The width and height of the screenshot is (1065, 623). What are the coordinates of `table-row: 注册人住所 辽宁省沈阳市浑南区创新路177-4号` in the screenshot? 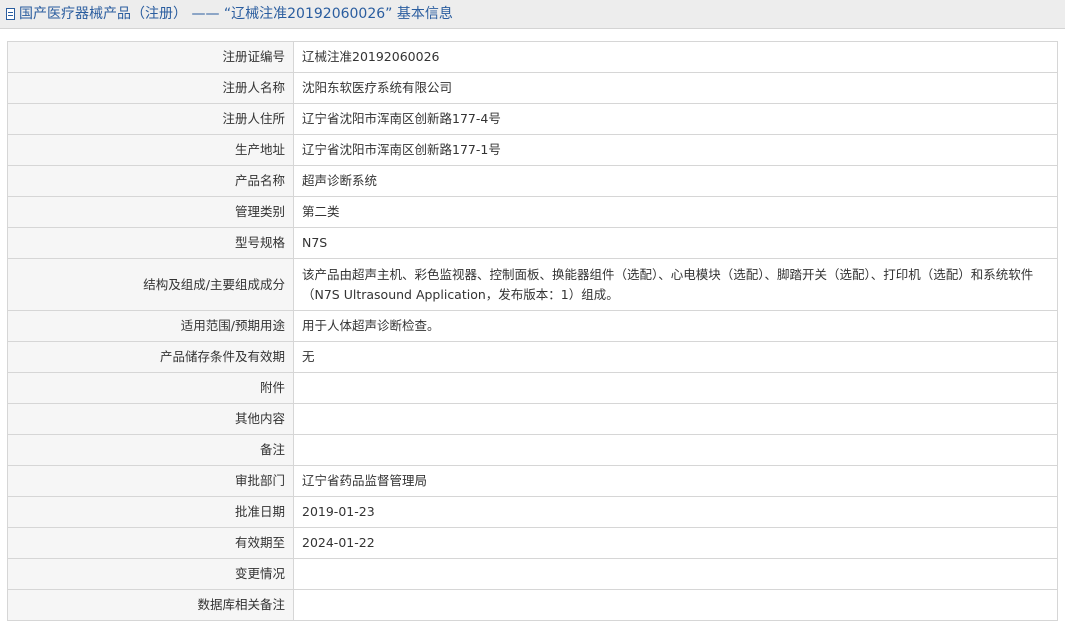 It's located at (532, 119).